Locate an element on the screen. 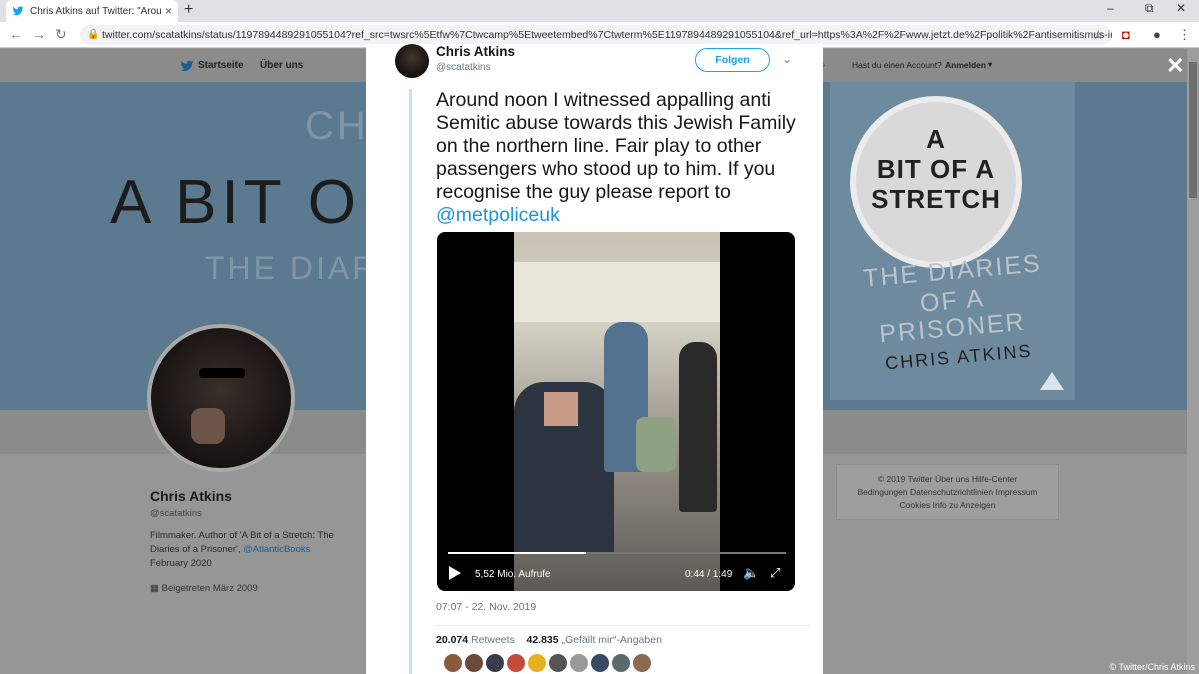  fullscreen-icon: ⤢ is located at coordinates (775, 573).